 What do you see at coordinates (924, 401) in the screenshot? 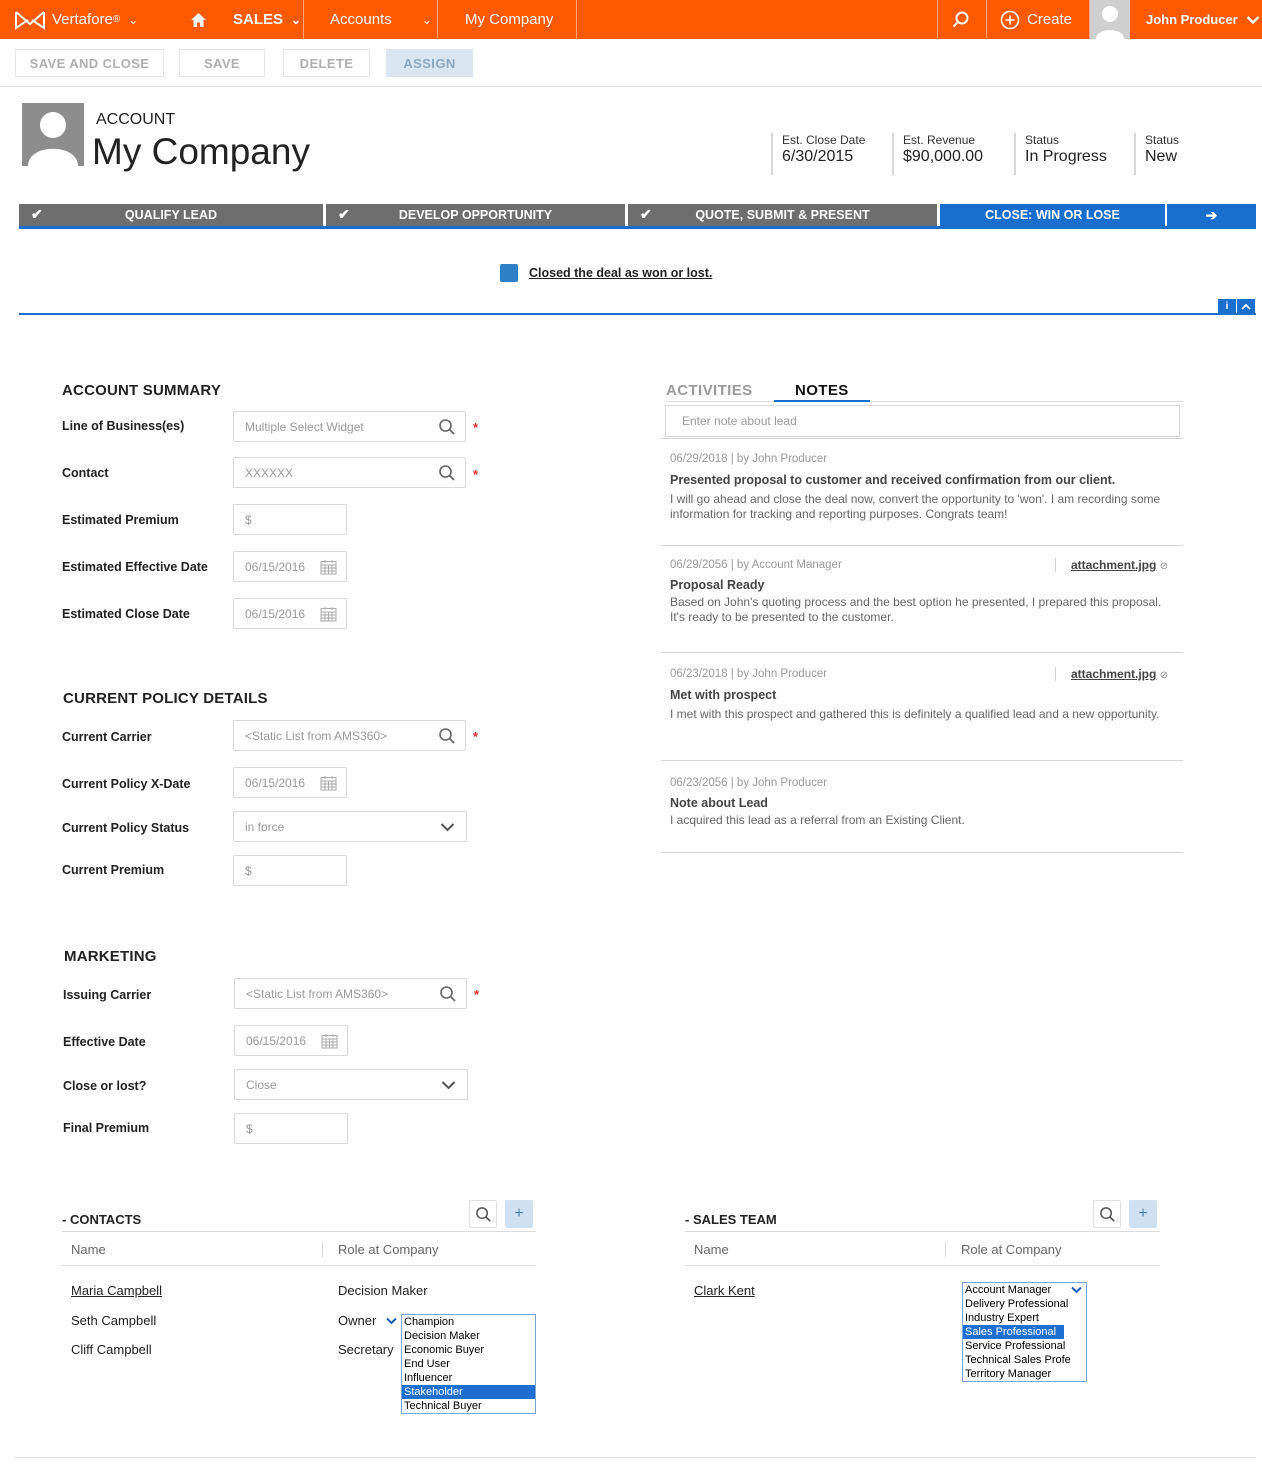
I see `tab-divider` at bounding box center [924, 401].